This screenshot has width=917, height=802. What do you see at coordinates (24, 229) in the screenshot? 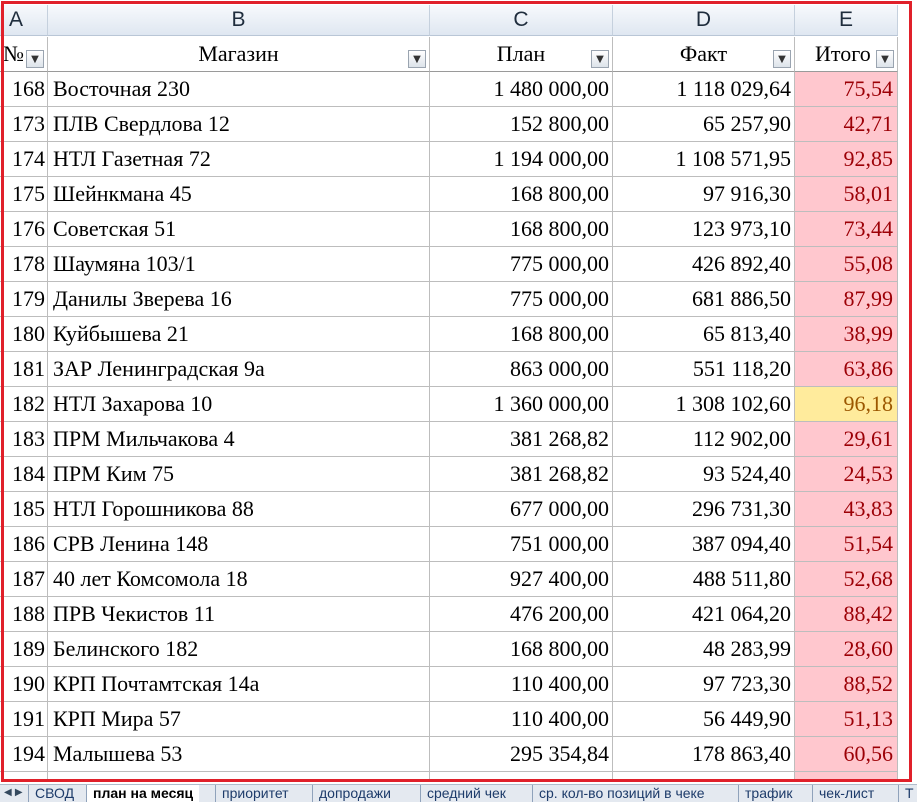
I see `cell-number: 176` at bounding box center [24, 229].